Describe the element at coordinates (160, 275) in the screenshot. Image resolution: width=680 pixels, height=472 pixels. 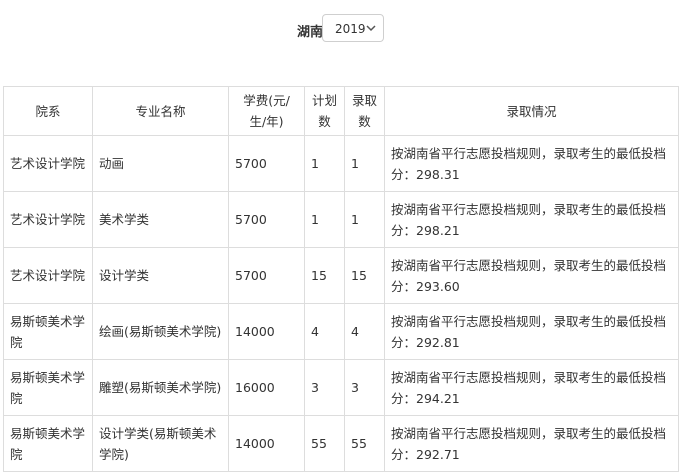
I see `cell-major: 设计学类` at that location.